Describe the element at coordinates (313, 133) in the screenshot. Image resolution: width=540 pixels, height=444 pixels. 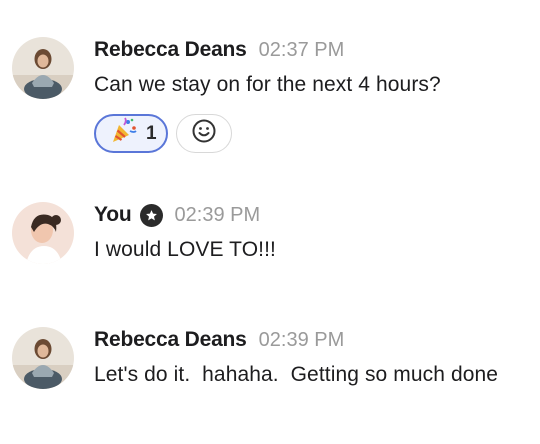
I see `reaction-bar: 1` at that location.